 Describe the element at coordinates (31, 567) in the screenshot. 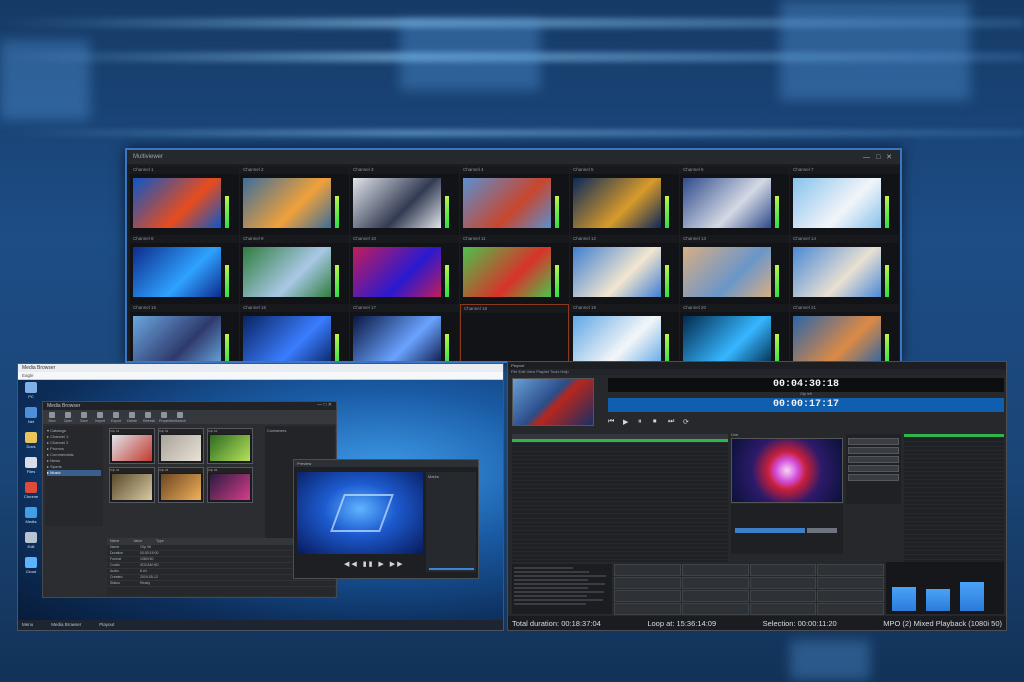

I see `desktop-shortcut: Cloud` at that location.